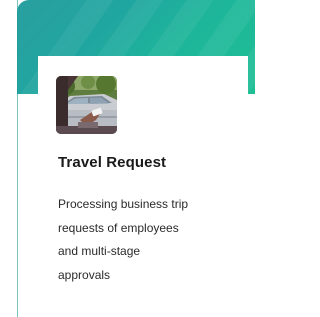 This screenshot has height=317, width=320. Describe the element at coordinates (86, 105) in the screenshot. I see `car-window-photo-icon` at that location.